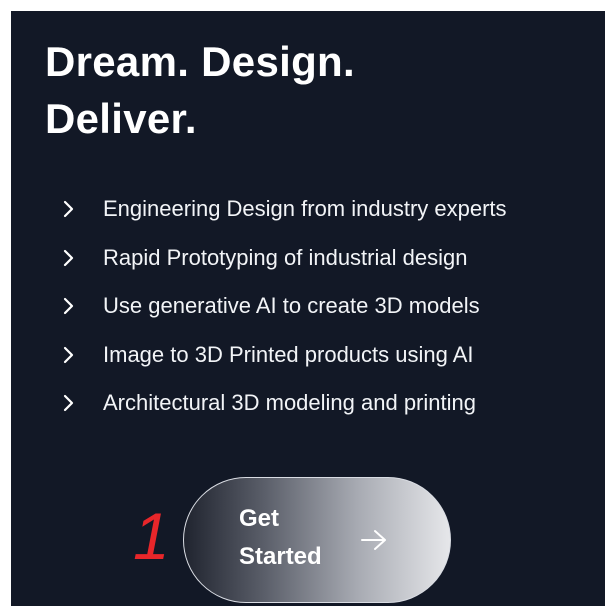 This screenshot has height=606, width=605. I want to click on arrow-right-icon, so click(374, 541).